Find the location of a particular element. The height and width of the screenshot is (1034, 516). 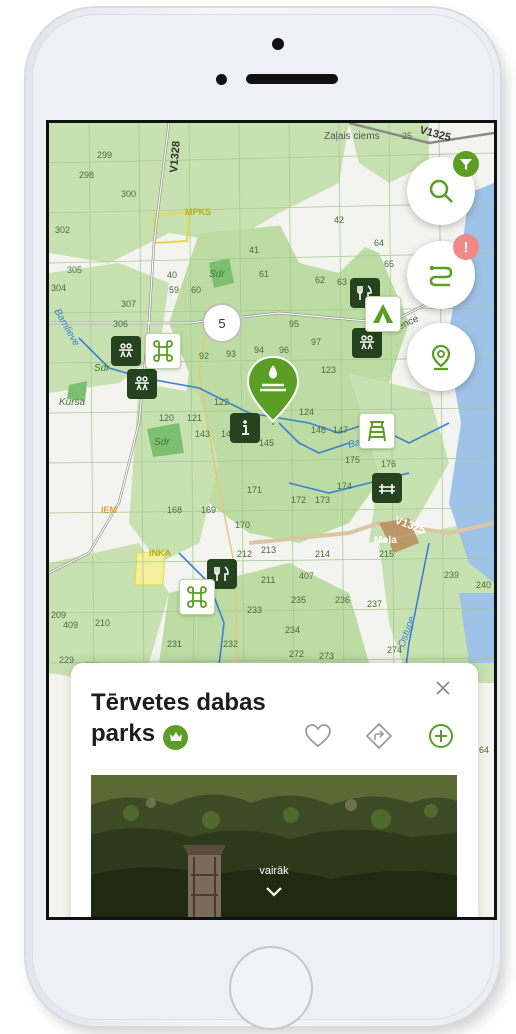

location-pin-icon is located at coordinates (441, 357).